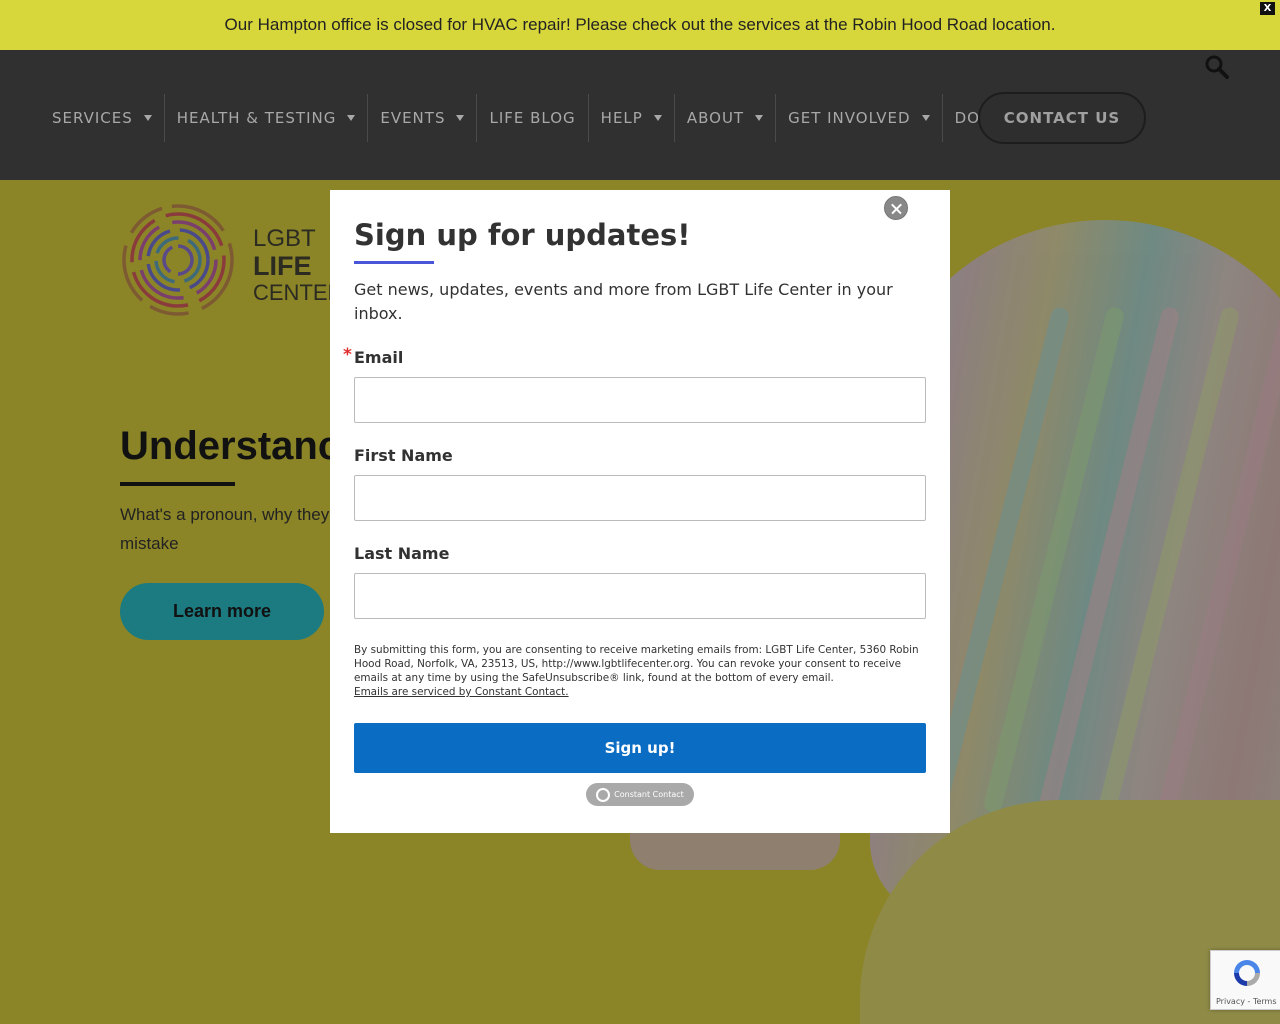 Image resolution: width=1280 pixels, height=1024 pixels. What do you see at coordinates (1247, 973) in the screenshot?
I see `recaptcha-icon` at bounding box center [1247, 973].